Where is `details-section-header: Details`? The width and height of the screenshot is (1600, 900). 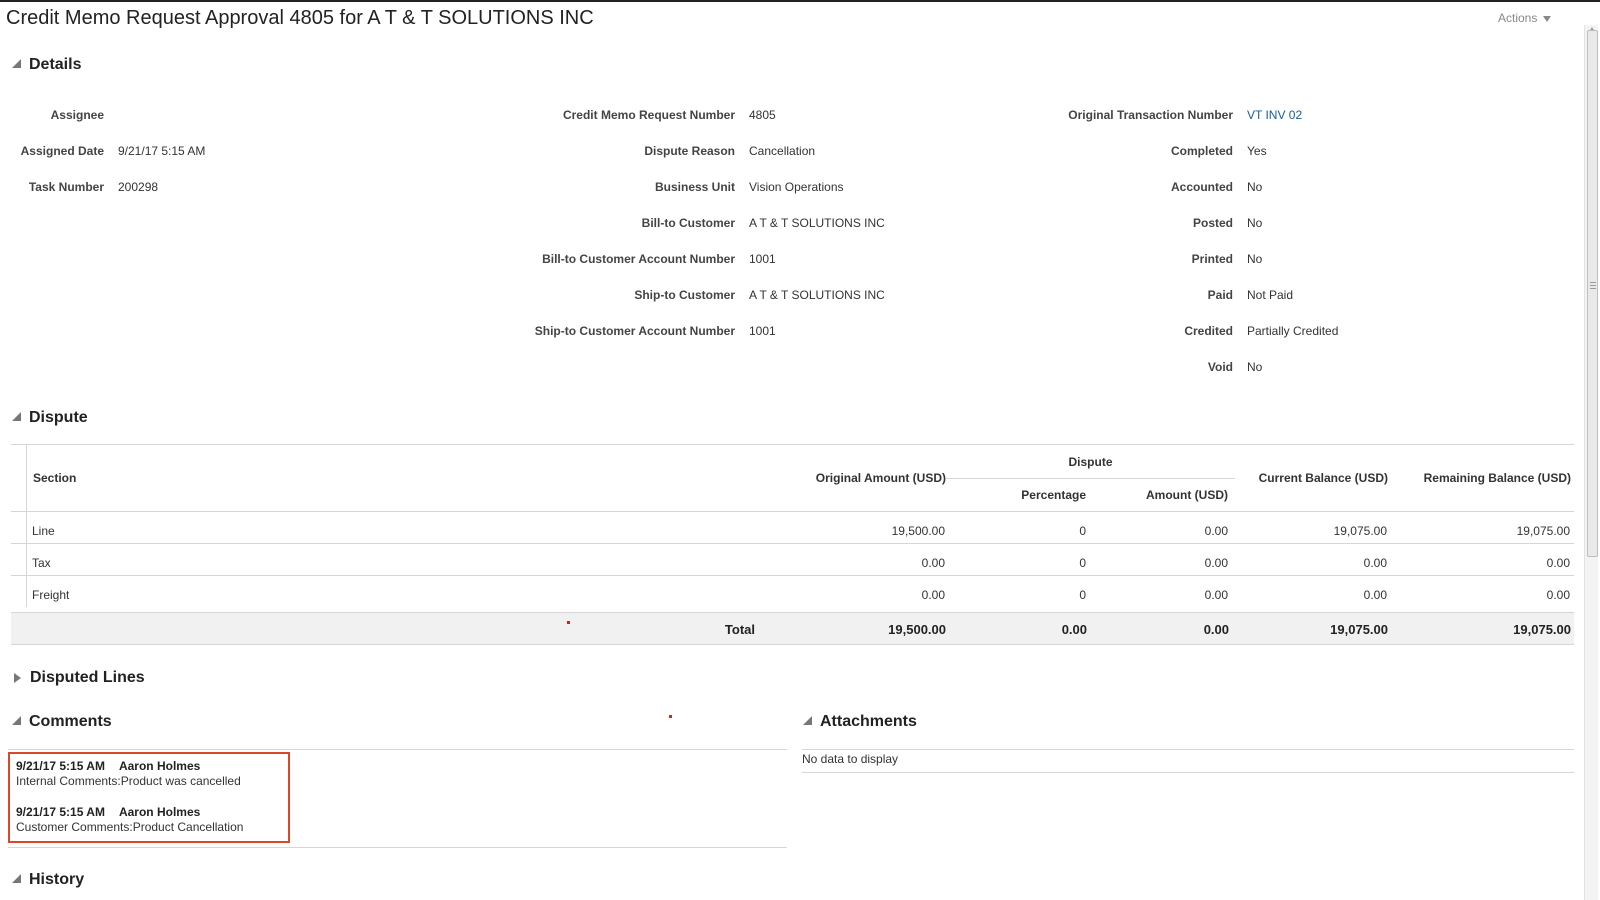 details-section-header: Details is located at coordinates (46, 65).